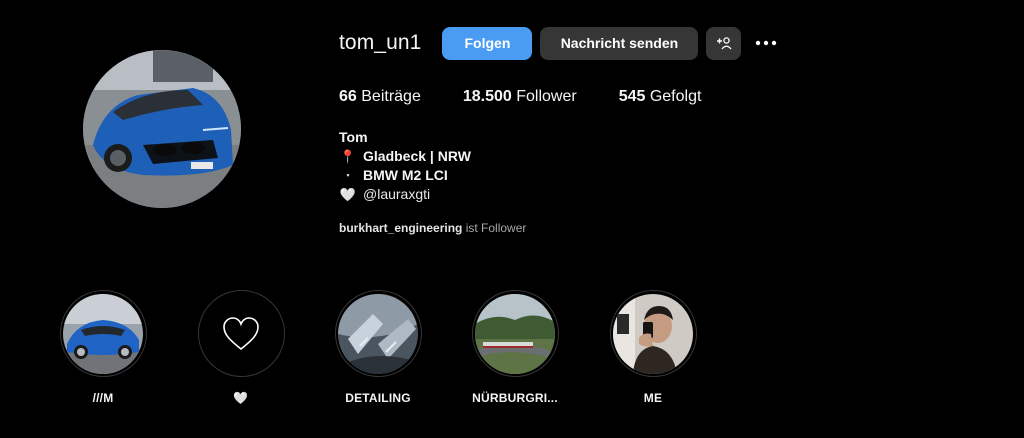 The width and height of the screenshot is (1024, 438). I want to click on profile-header-row: tom_un1 Folgen Nachricht senden, so click(558, 43).